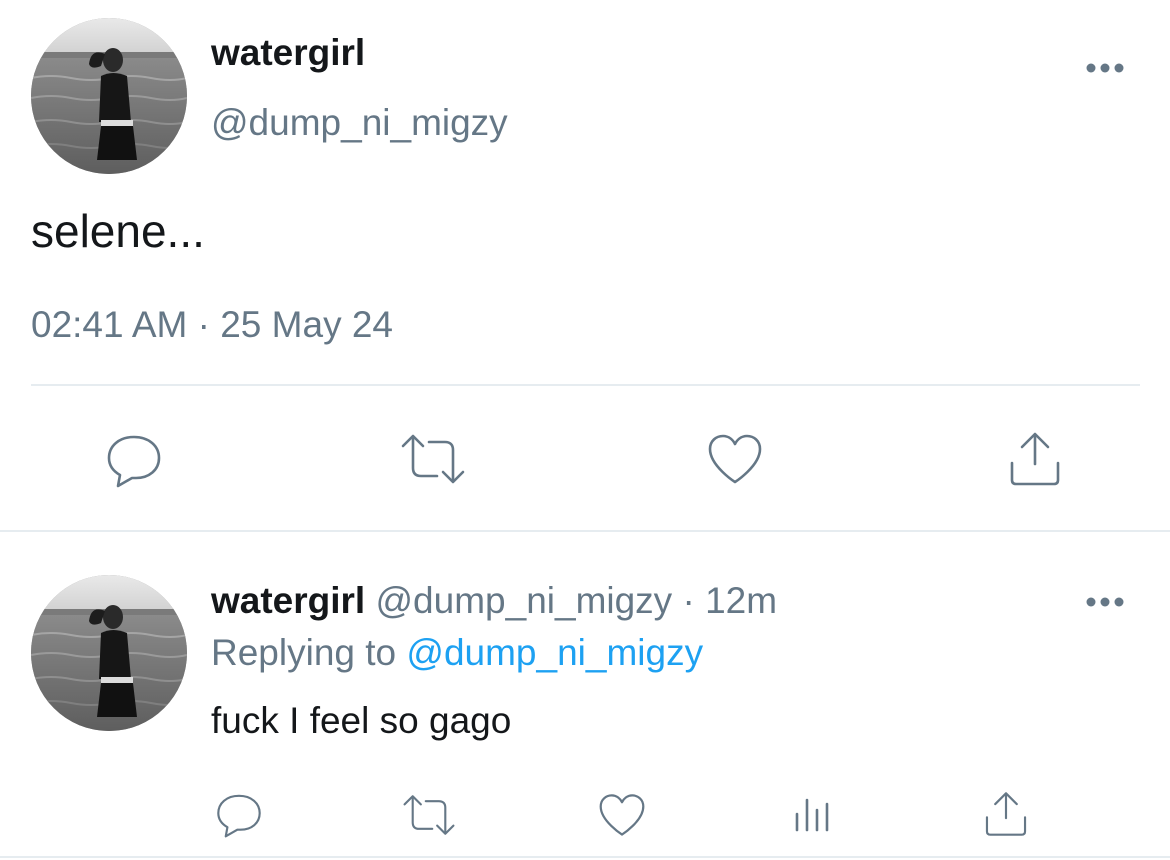 This screenshot has height=860, width=1170. Describe the element at coordinates (109, 324) in the screenshot. I see `tweet-time: 02:41 AM` at that location.